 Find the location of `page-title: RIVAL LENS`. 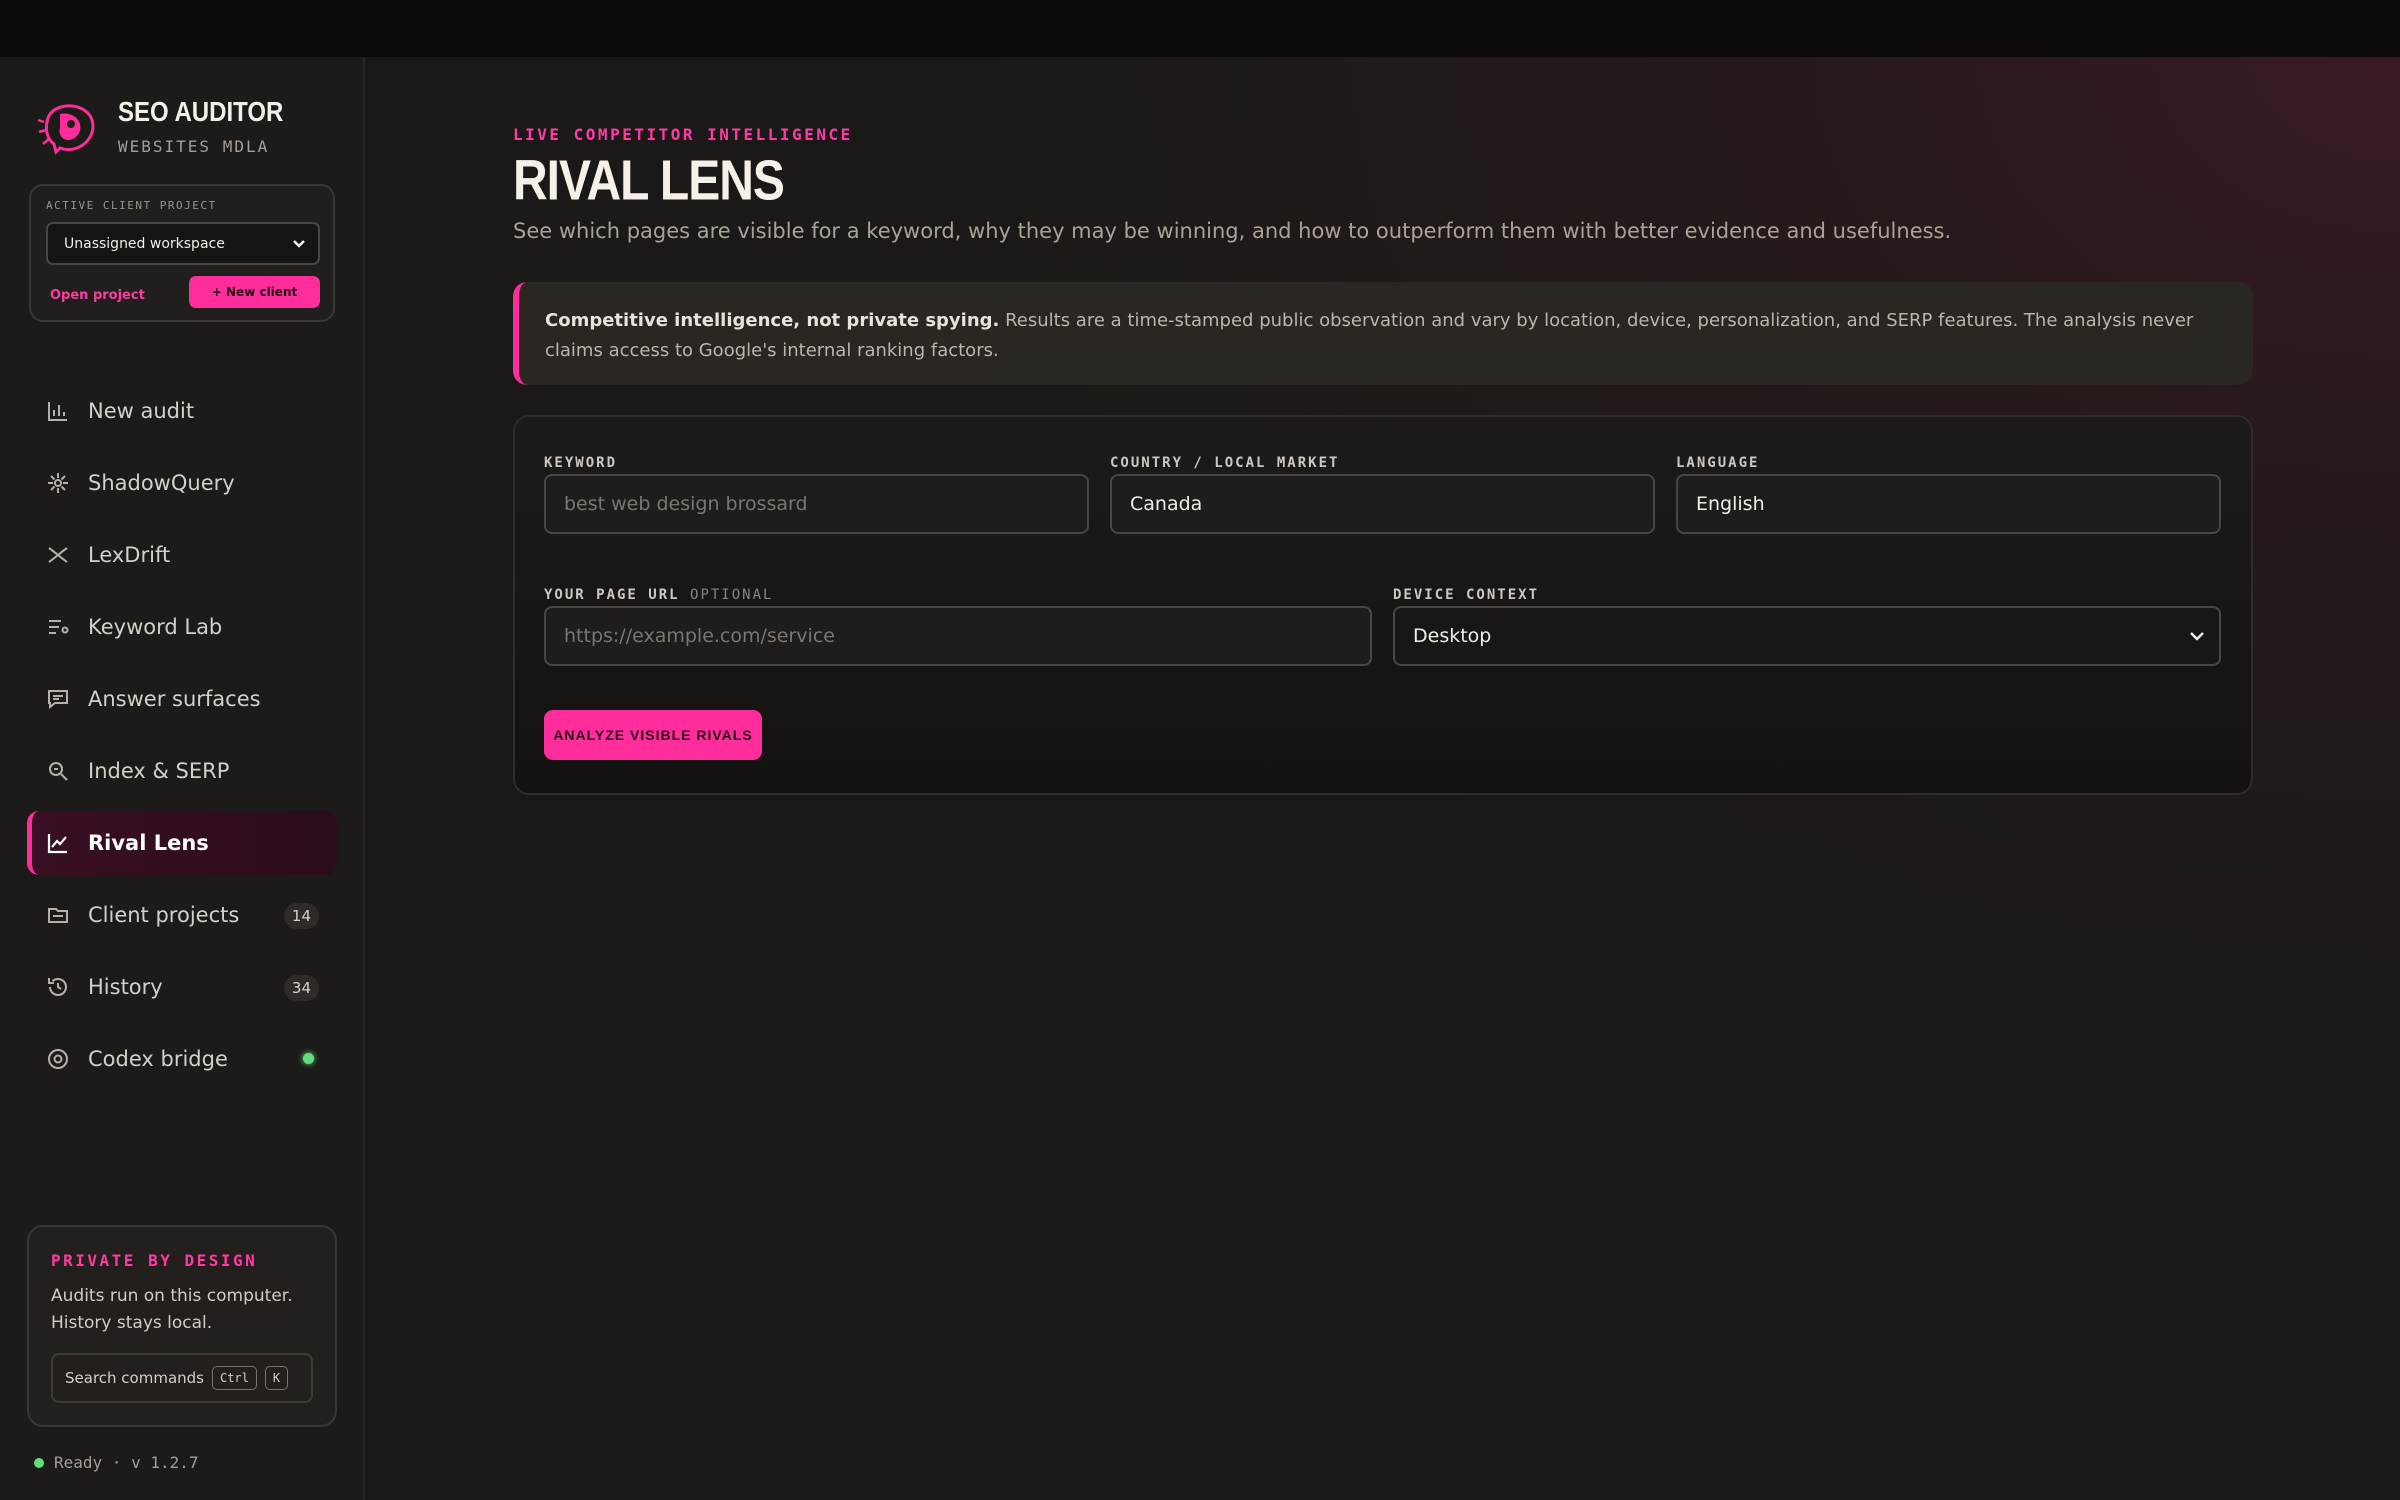

page-title: RIVAL LENS is located at coordinates (649, 181).